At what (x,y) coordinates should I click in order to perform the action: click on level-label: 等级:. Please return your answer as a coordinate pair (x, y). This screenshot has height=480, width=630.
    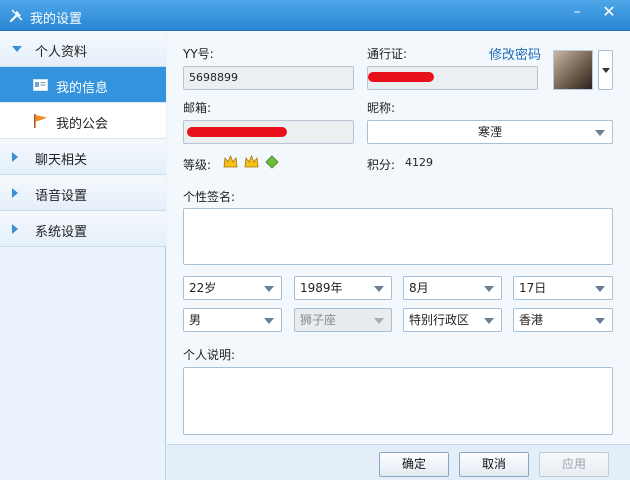
    Looking at the image, I should click on (197, 165).